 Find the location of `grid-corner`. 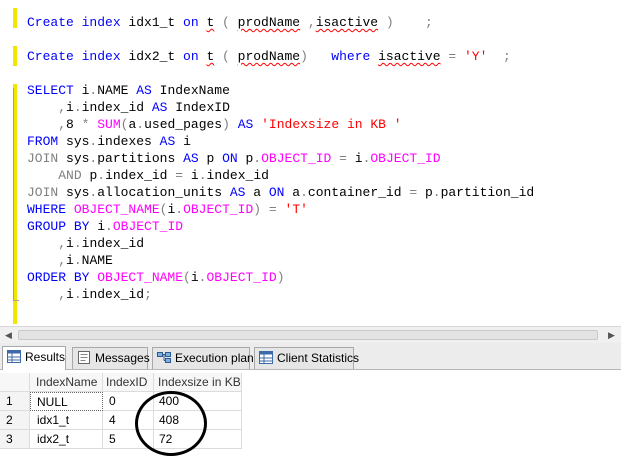

grid-corner is located at coordinates (15, 382).